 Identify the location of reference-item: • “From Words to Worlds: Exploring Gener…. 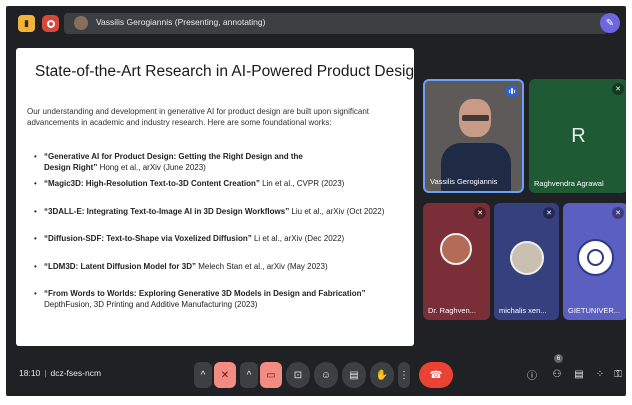
(220, 299).